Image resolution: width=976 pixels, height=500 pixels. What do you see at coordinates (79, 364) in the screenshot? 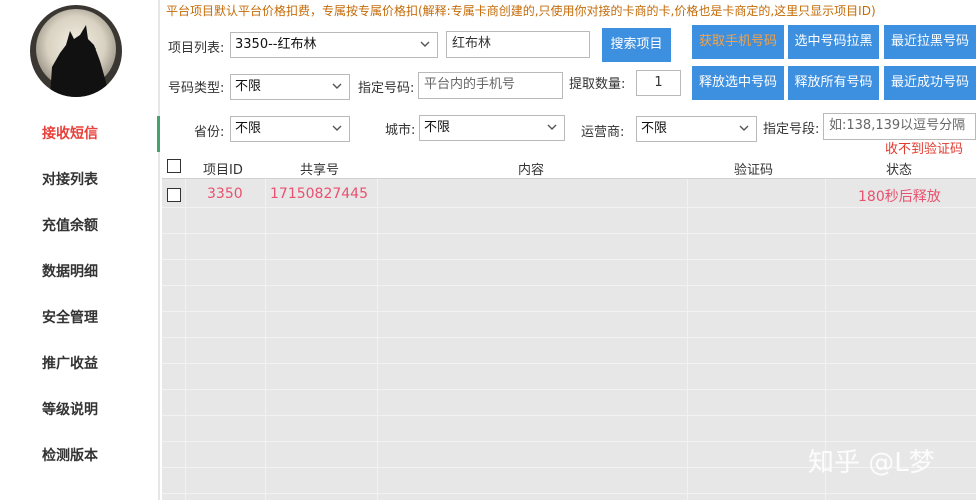
I see `sidebar-item-referral-earnings: 推广收益` at bounding box center [79, 364].